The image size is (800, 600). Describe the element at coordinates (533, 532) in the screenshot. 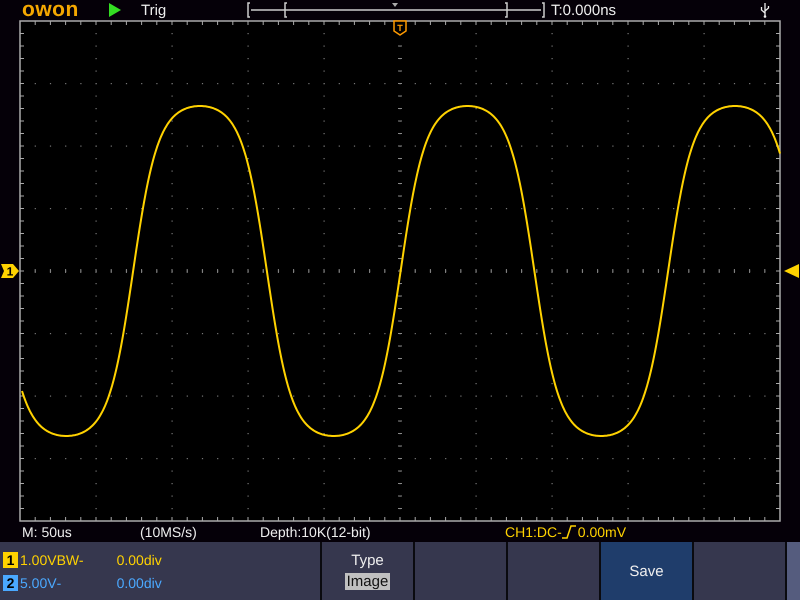

I see `trigger-source: CH1:DC-` at that location.